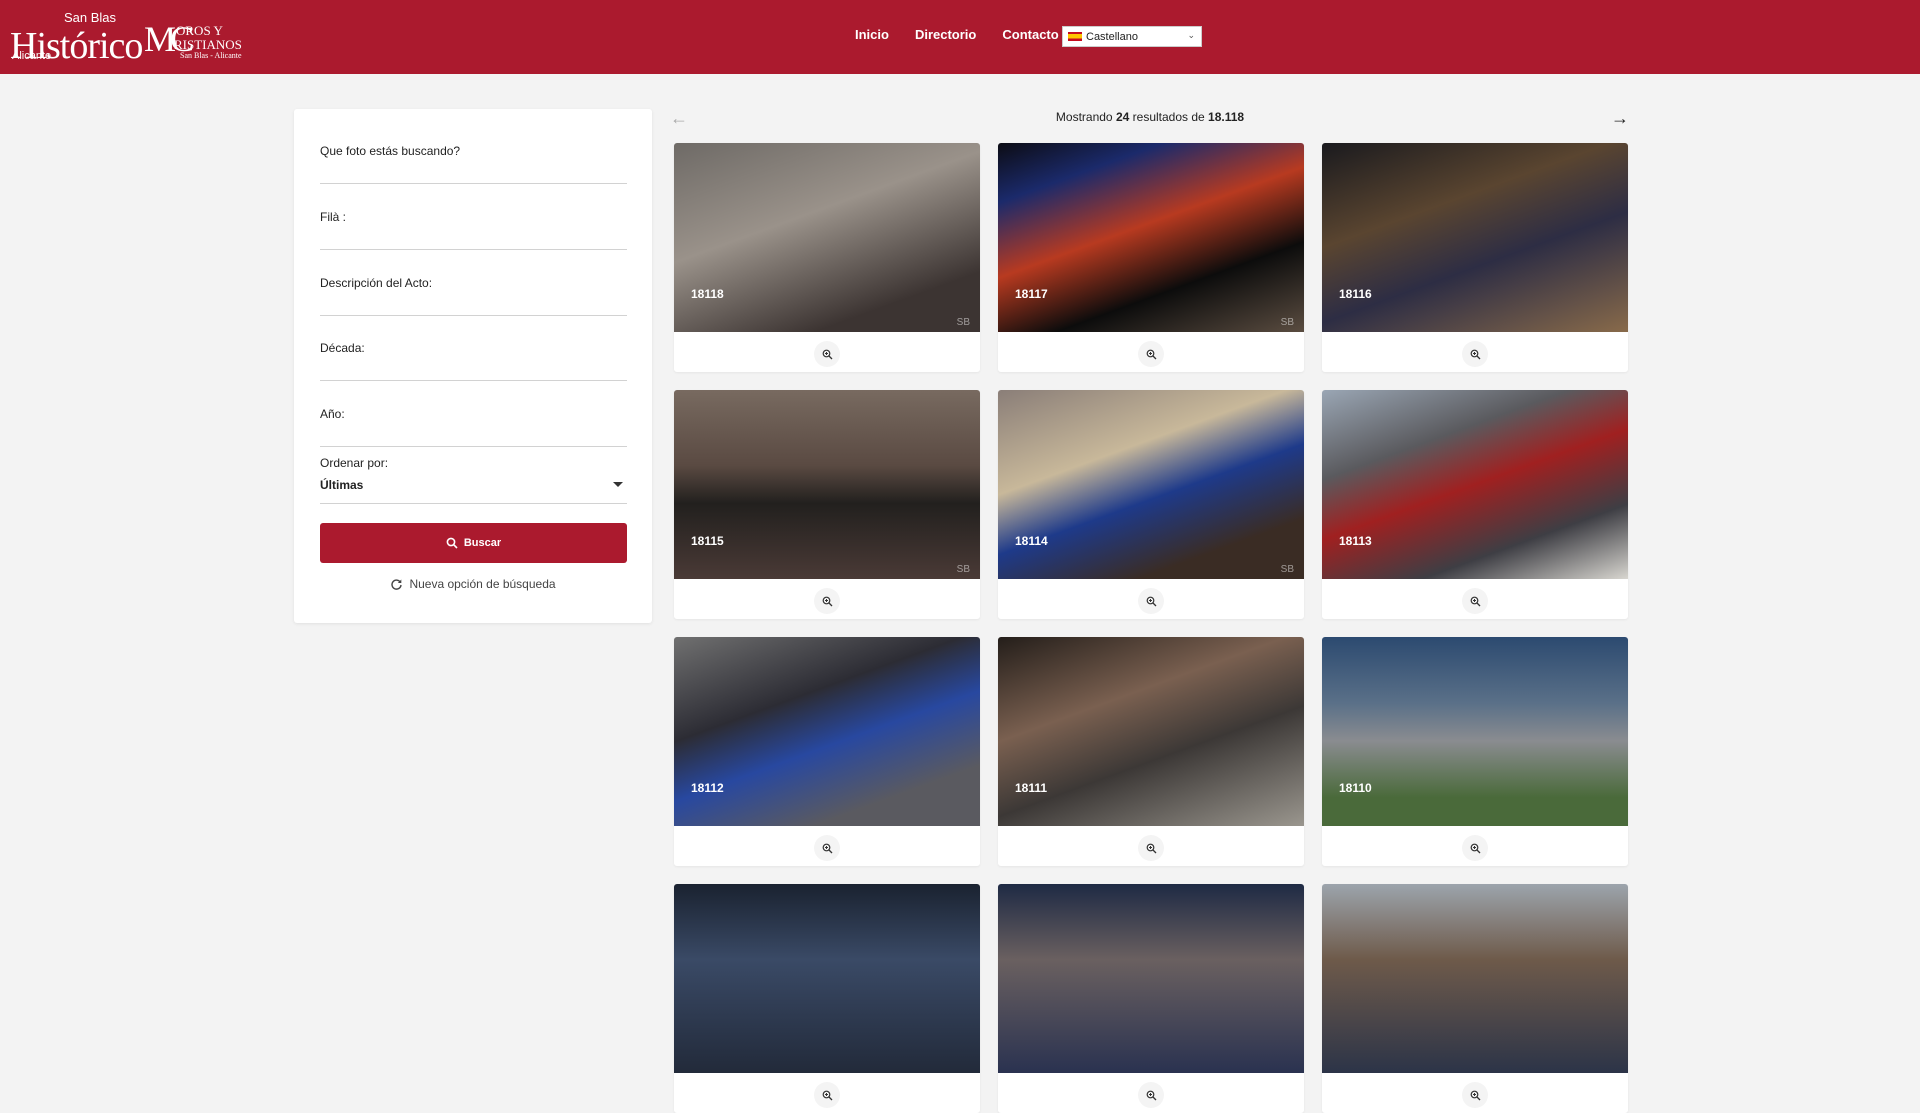 This screenshot has height=1113, width=1920. Describe the element at coordinates (32, 56) in the screenshot. I see `logo-bottom-text: Alicante` at that location.